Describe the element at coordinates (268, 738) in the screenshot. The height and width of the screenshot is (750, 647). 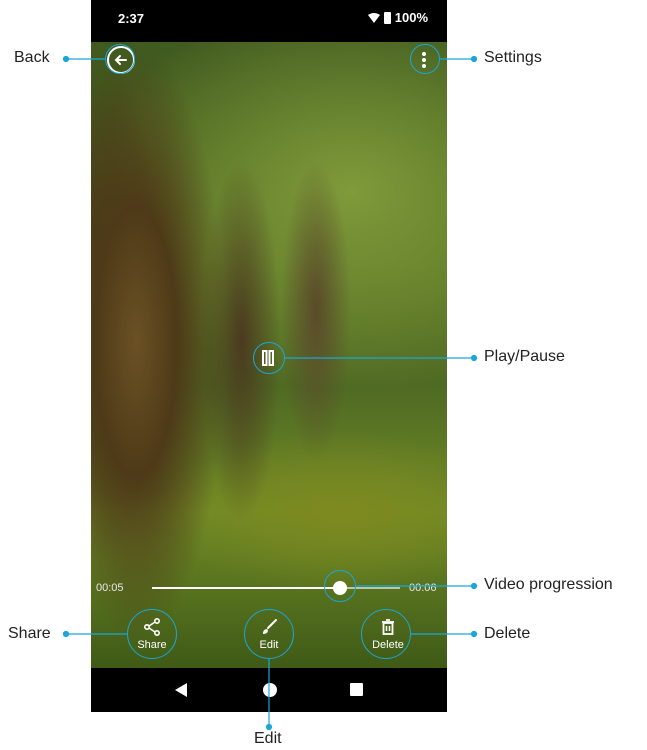
I see `callout-edit: Edit` at that location.